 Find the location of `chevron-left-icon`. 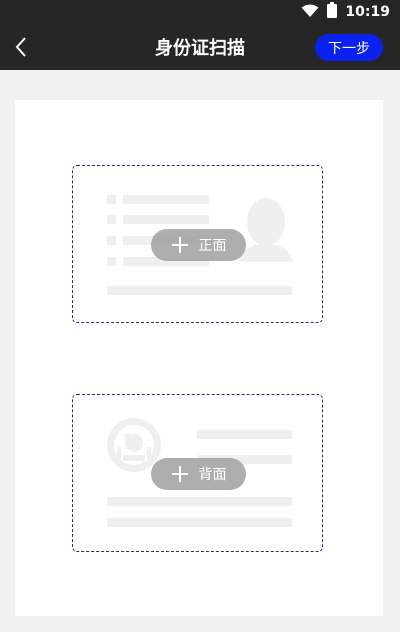

chevron-left-icon is located at coordinates (20, 47).